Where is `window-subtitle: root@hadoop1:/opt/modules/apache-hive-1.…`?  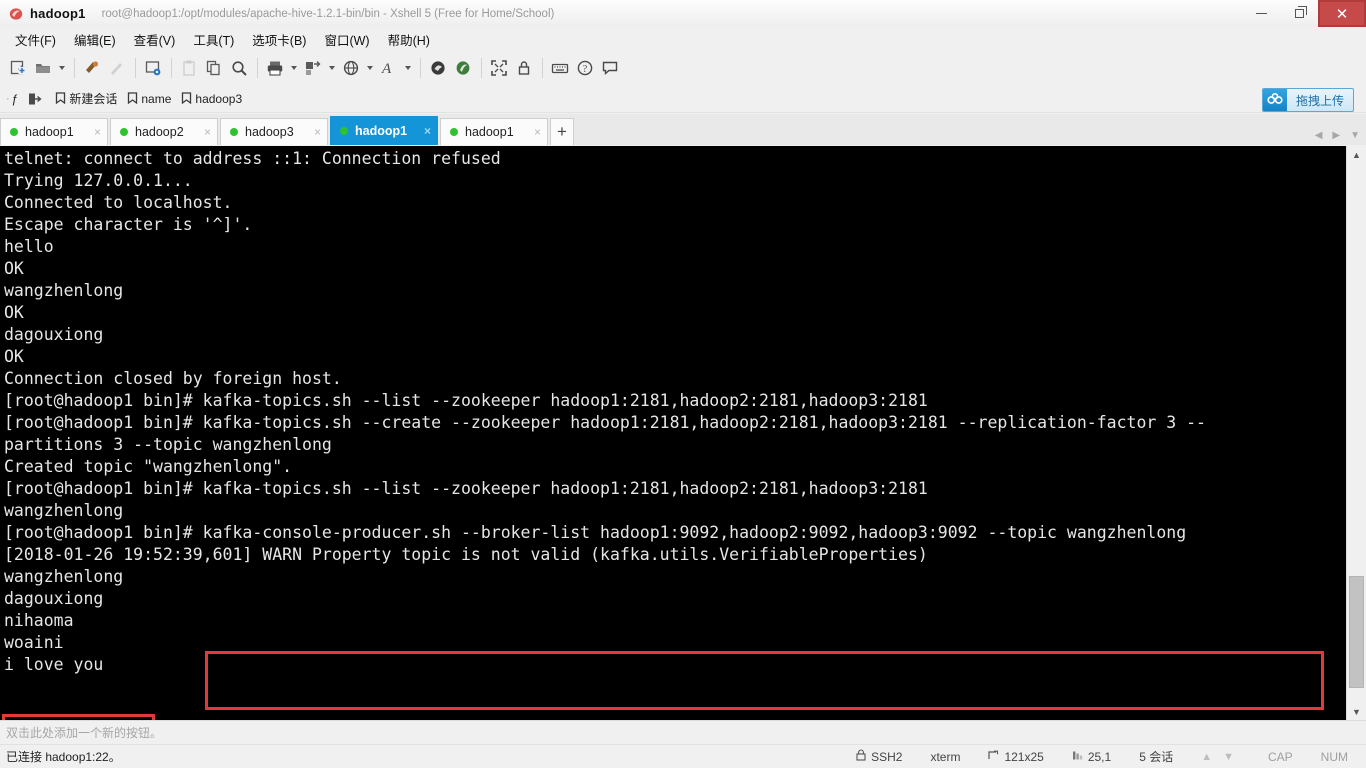
window-subtitle: root@hadoop1:/opt/modules/apache-hive-1.… is located at coordinates (328, 13).